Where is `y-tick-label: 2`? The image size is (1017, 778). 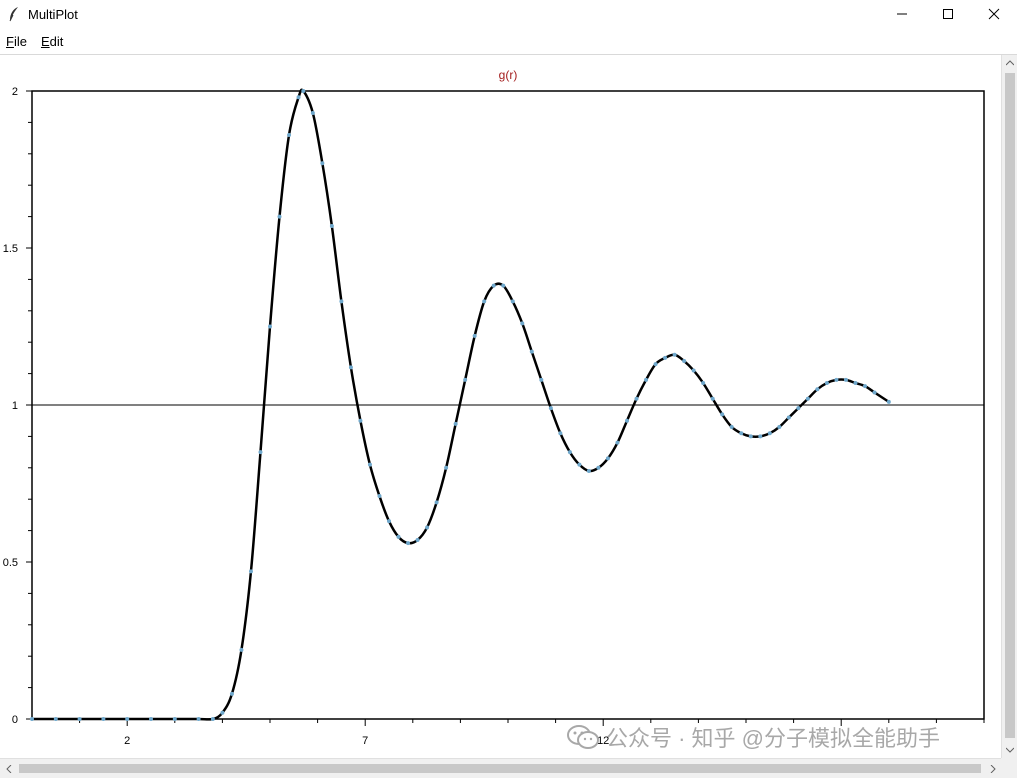 y-tick-label: 2 is located at coordinates (15, 92).